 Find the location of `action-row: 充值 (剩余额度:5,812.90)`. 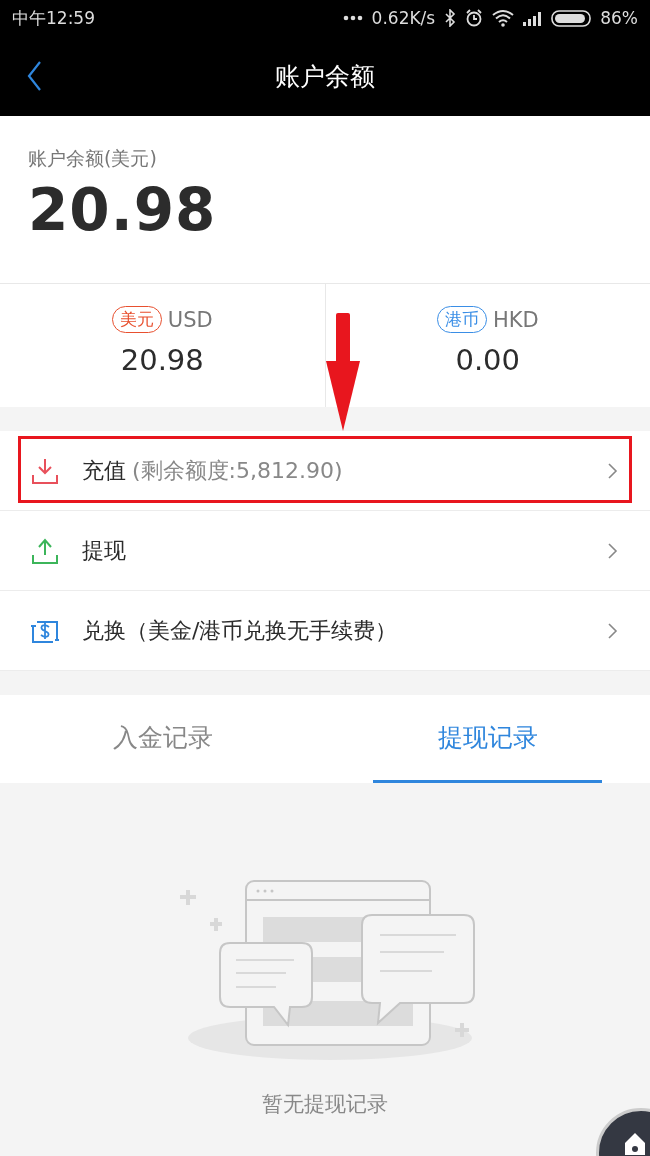

action-row: 充值 (剩余额度:5,812.90) is located at coordinates (325, 471).